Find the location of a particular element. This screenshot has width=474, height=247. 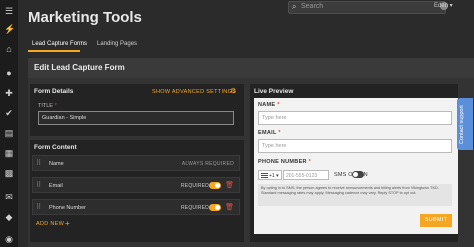

edit-title: Edit Lead Capture Form is located at coordinates (79, 67).